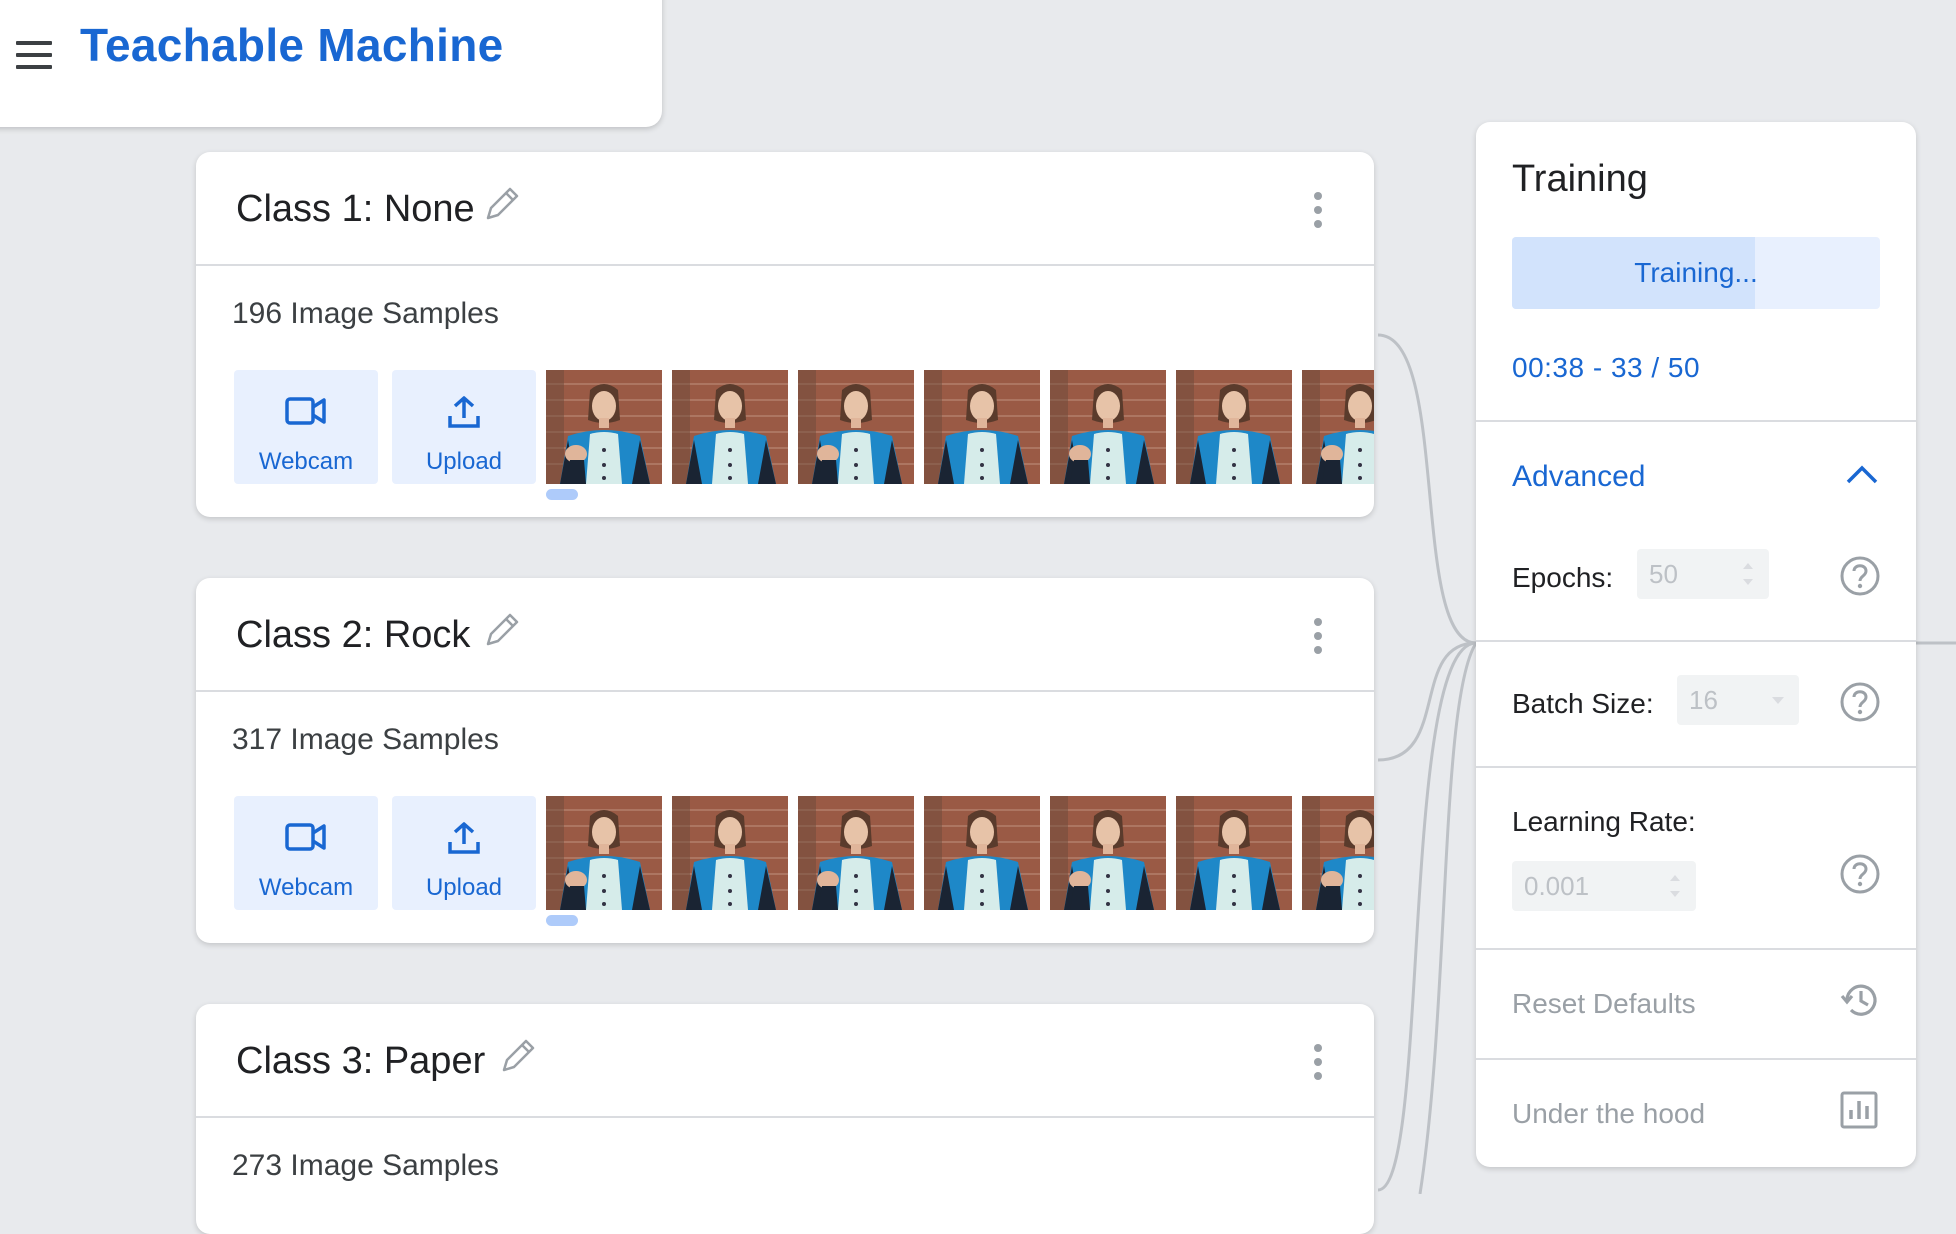  I want to click on chevron-up-icon, so click(1862, 474).